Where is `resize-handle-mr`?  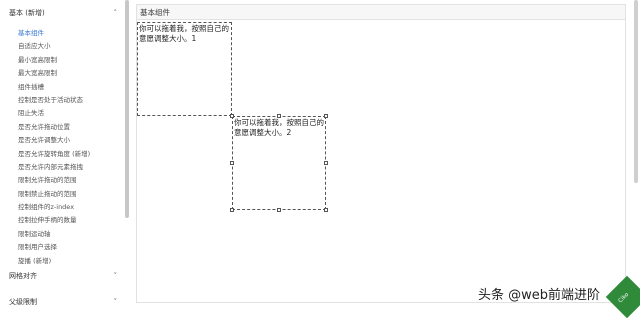
resize-handle-mr is located at coordinates (326, 163).